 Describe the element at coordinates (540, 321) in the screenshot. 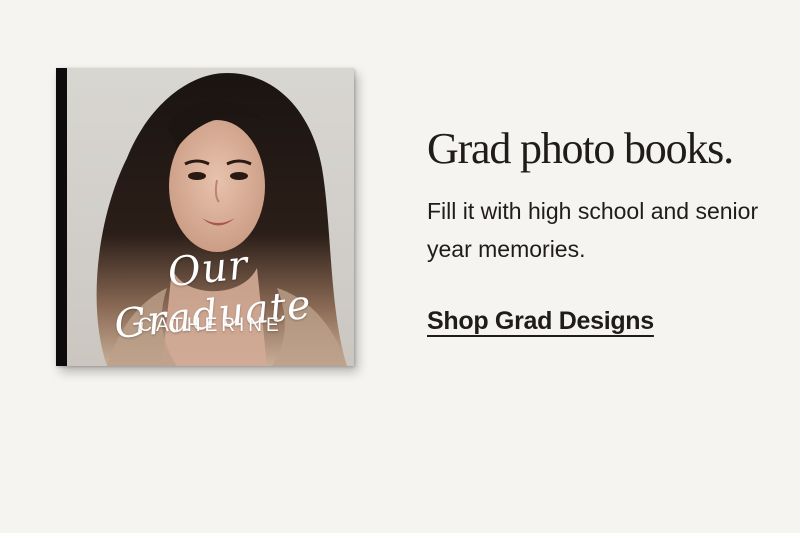

I see `shop-grad-designs-link: Shop Grad Designs` at that location.